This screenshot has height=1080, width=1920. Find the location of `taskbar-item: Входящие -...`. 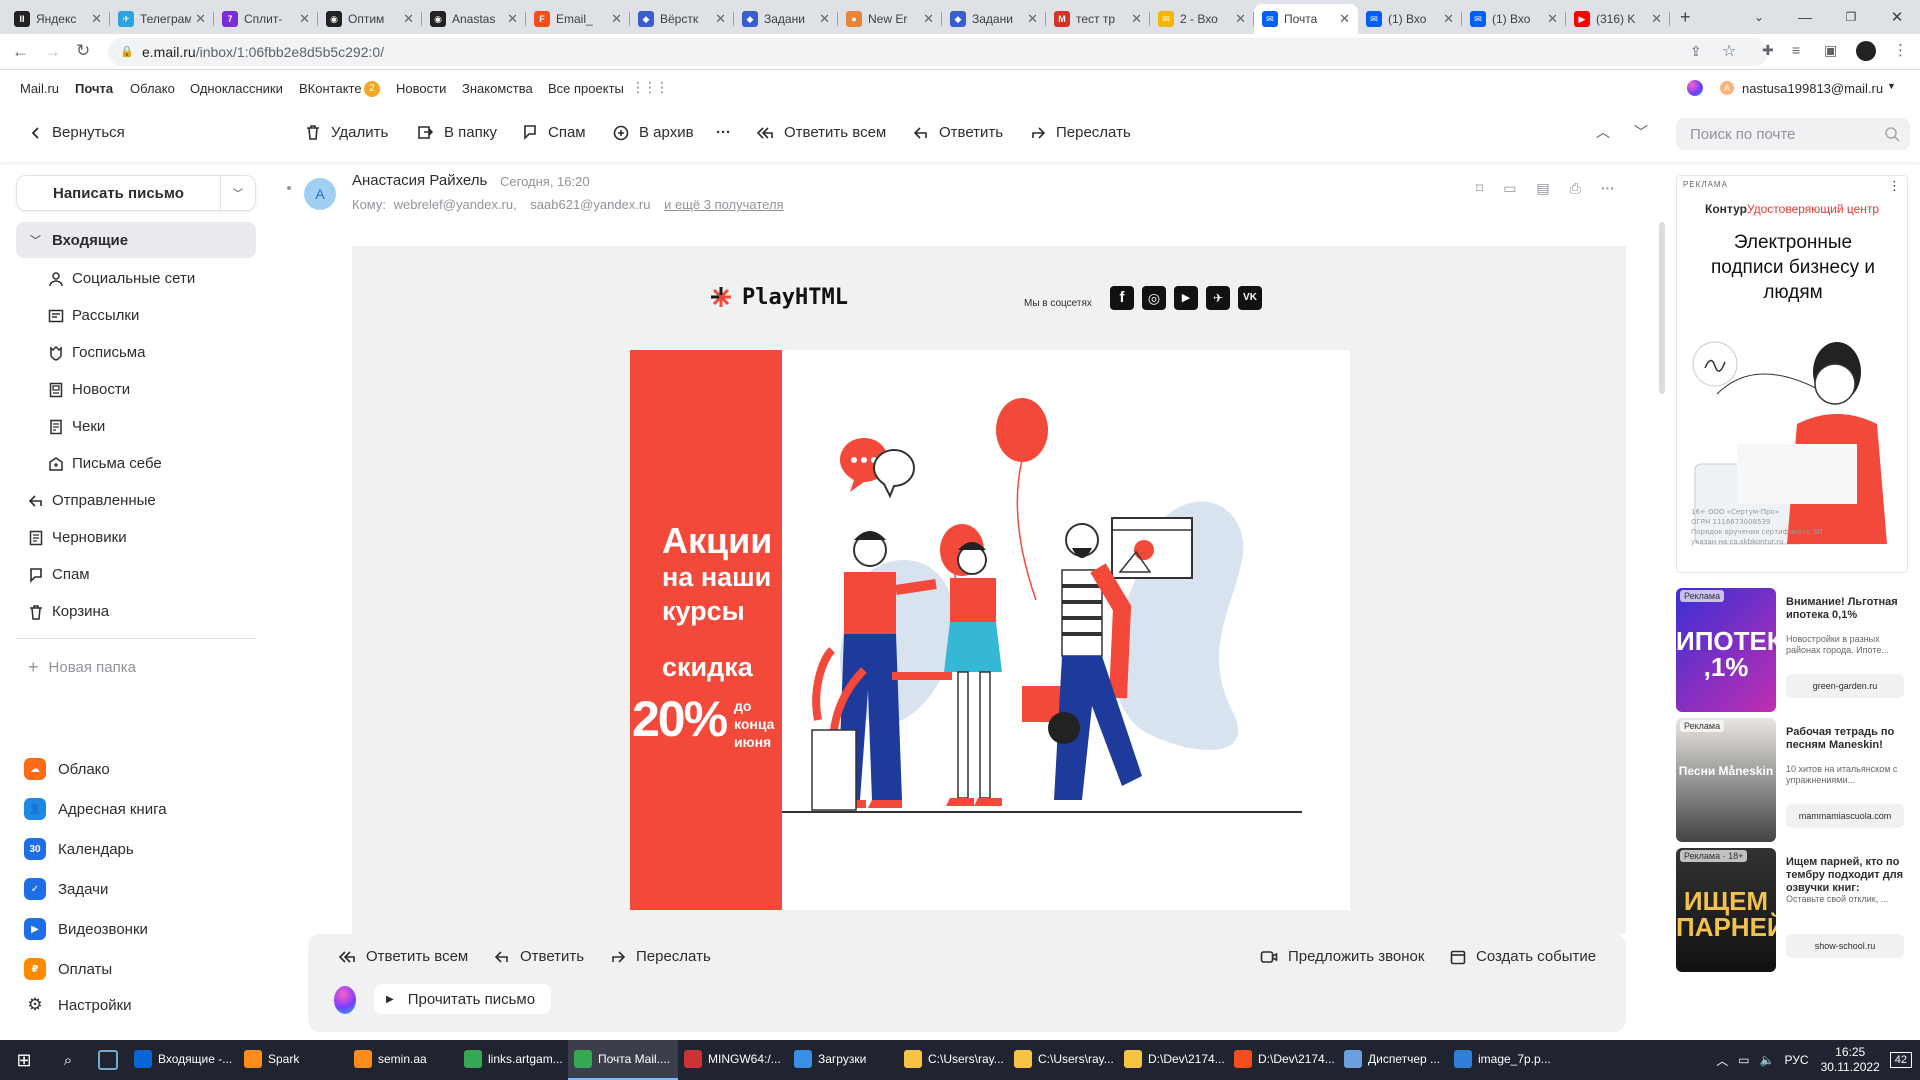

taskbar-item: Входящие -... is located at coordinates (183, 1060).